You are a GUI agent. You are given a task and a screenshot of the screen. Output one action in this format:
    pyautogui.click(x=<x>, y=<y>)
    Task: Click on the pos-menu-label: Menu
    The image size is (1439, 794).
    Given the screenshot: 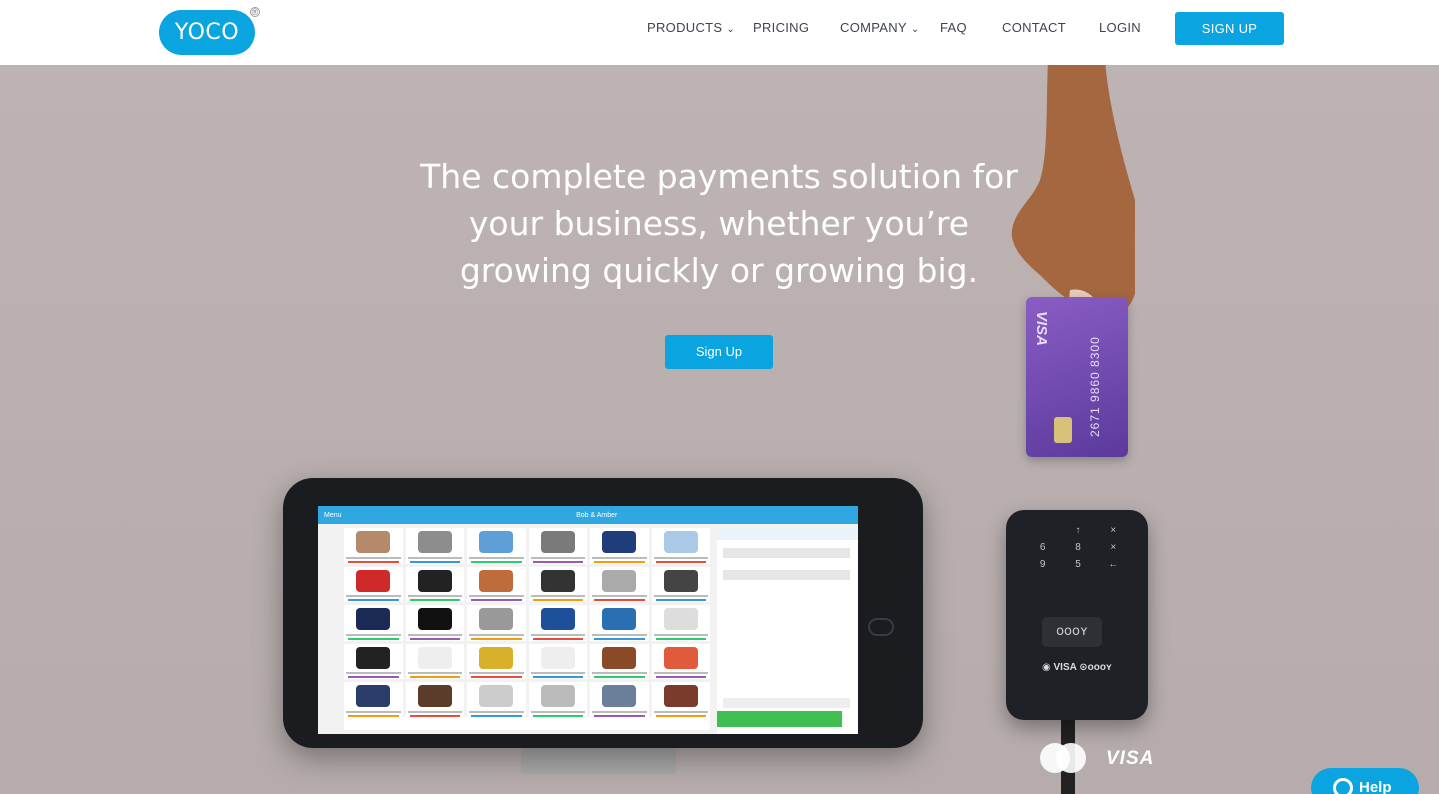 What is the action you would take?
    pyautogui.click(x=333, y=515)
    